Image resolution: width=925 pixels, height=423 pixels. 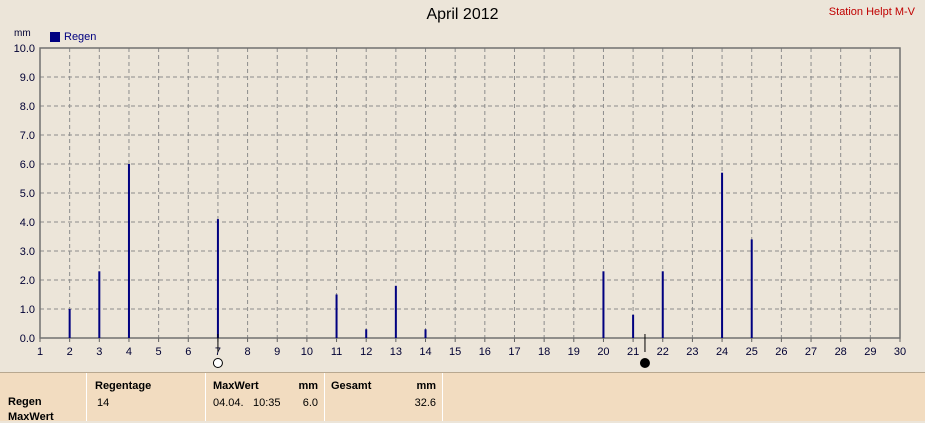 What do you see at coordinates (27, 339) in the screenshot?
I see `y-tick-label: 0.0` at bounding box center [27, 339].